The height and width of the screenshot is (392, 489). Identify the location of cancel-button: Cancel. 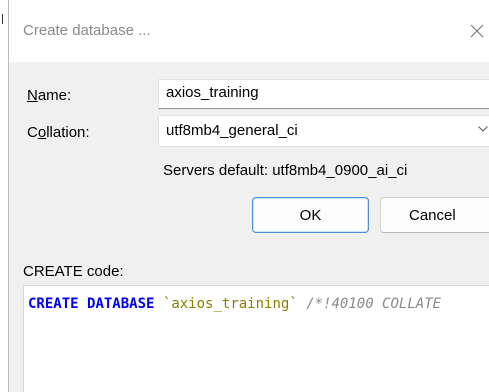
(434, 215).